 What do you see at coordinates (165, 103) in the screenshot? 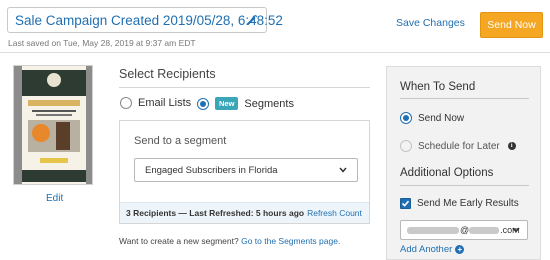
I see `radio-label: Email Lists` at bounding box center [165, 103].